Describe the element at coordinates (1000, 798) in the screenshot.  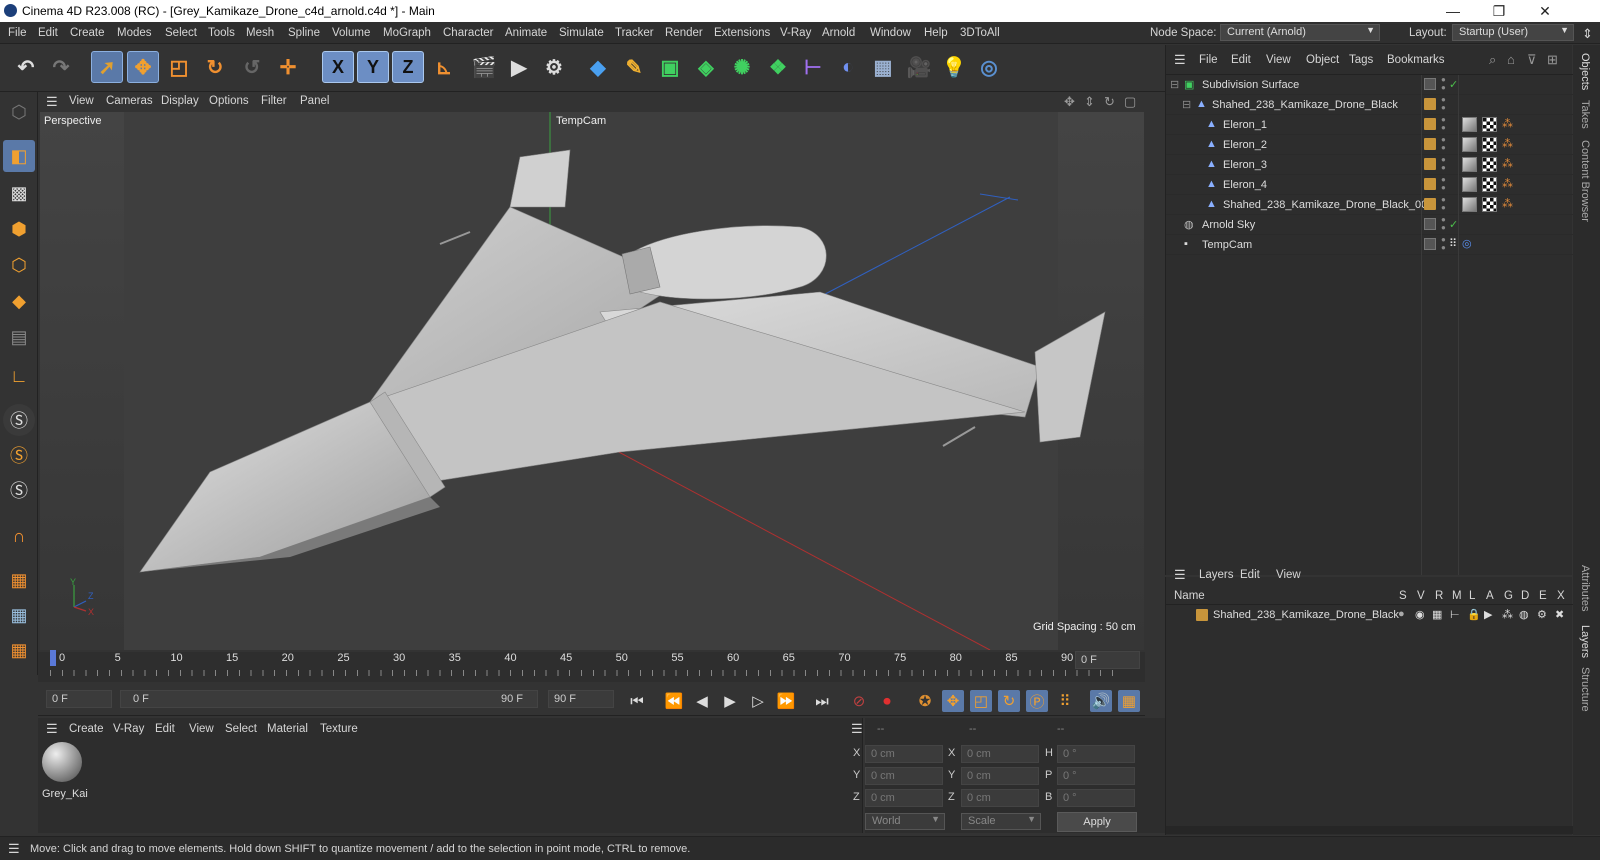
I see `size-z-field: 0 cm` at that location.